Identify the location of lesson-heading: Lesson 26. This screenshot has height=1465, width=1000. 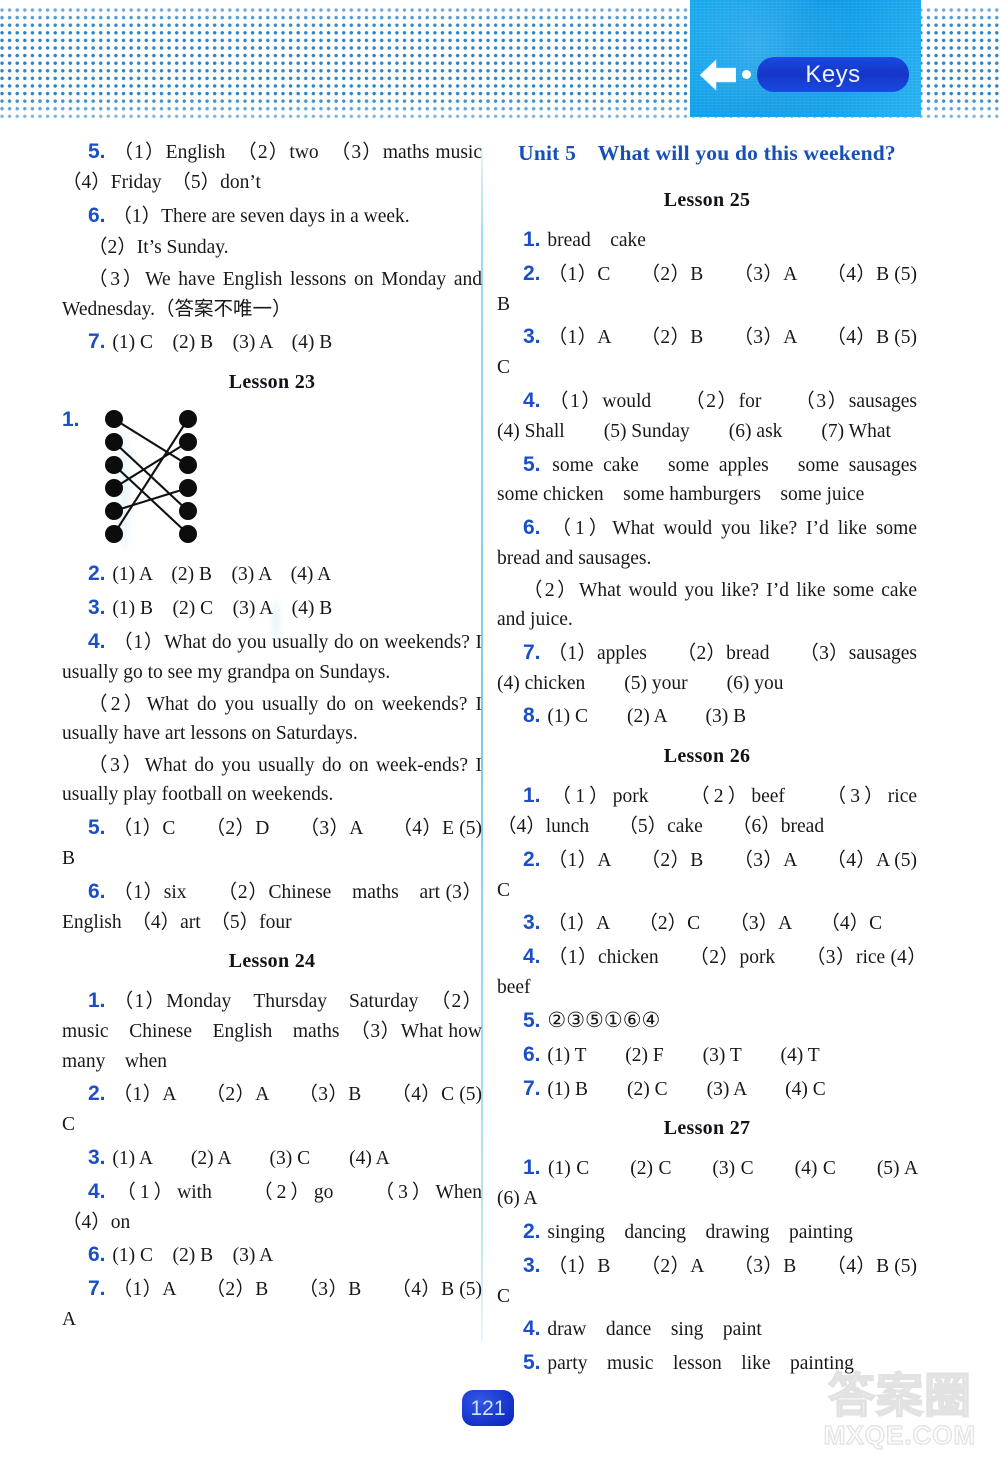
(707, 756).